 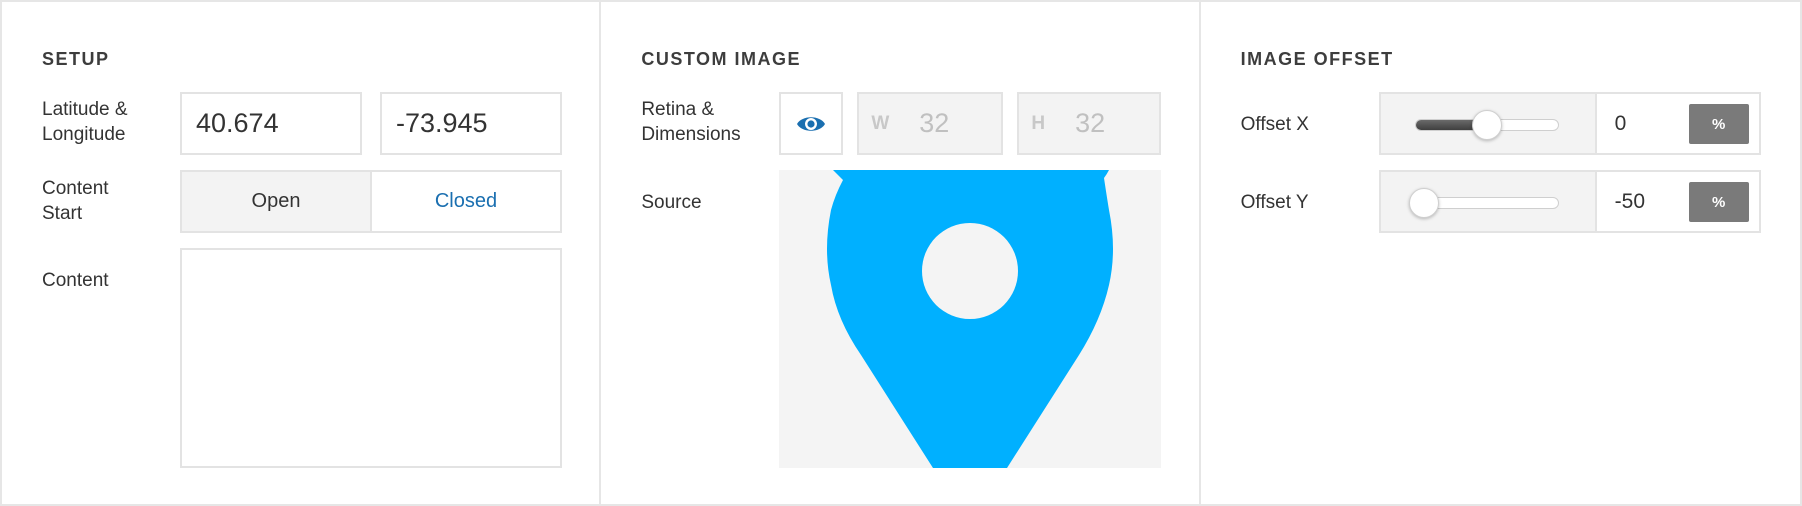 What do you see at coordinates (471, 123) in the screenshot?
I see `longitude-input: -73.945` at bounding box center [471, 123].